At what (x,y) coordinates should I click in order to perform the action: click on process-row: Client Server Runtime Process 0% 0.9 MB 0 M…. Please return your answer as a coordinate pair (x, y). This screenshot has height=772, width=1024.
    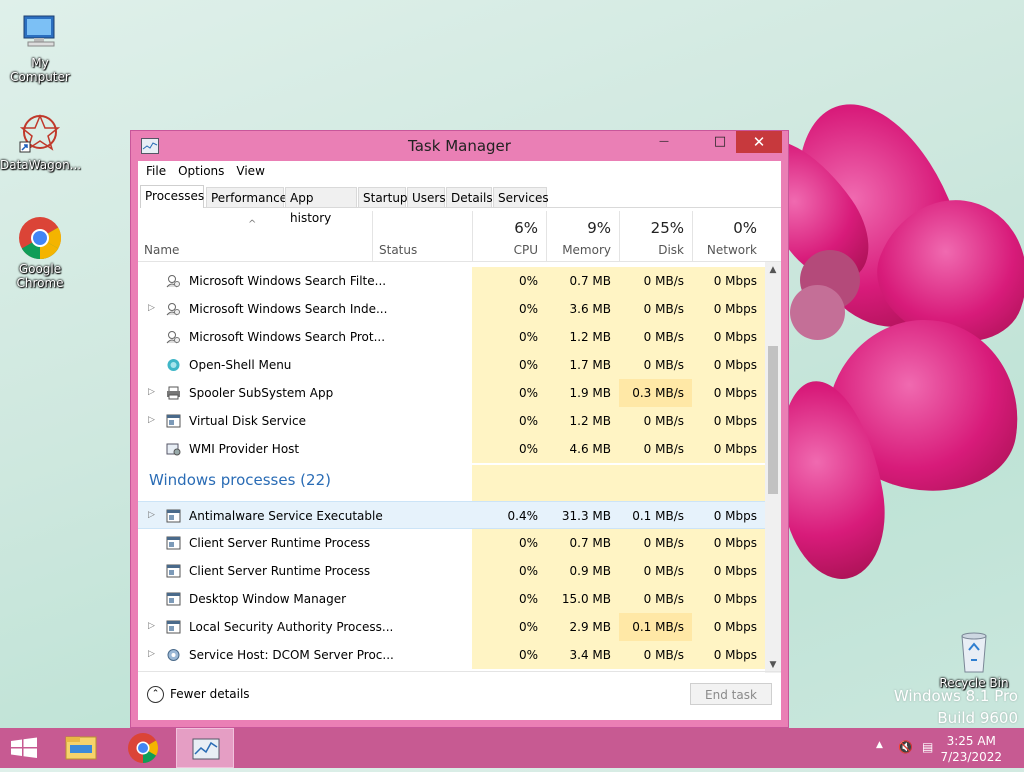
    Looking at the image, I should click on (451, 571).